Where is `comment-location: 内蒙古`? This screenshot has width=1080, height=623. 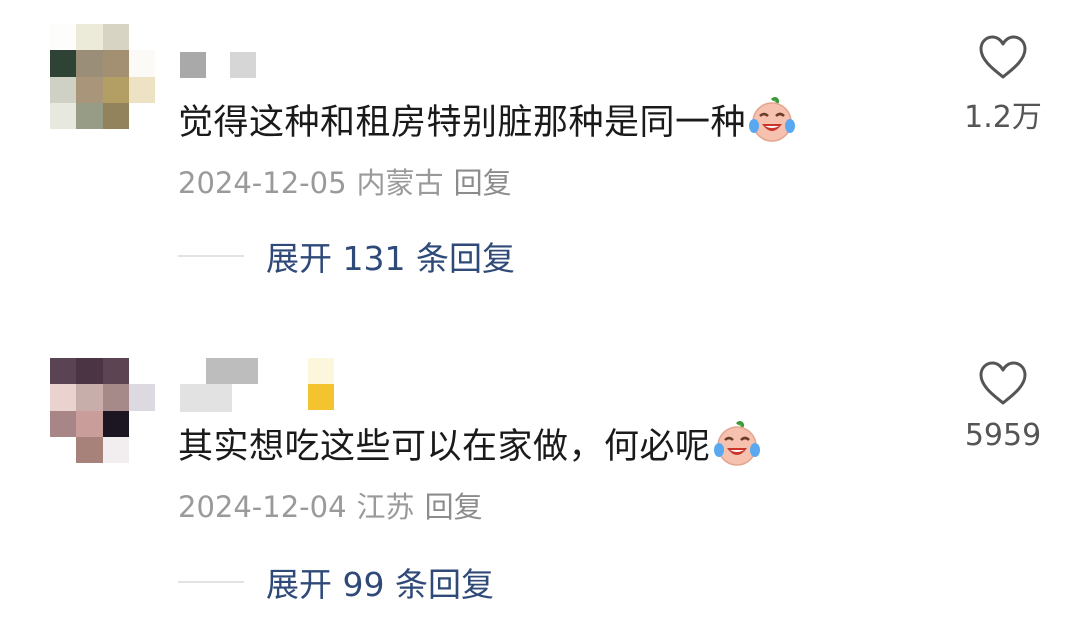 comment-location: 内蒙古 is located at coordinates (400, 183).